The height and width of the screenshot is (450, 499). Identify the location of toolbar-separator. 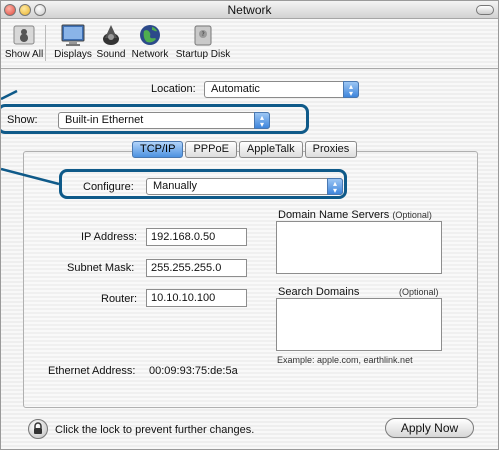
(45, 43).